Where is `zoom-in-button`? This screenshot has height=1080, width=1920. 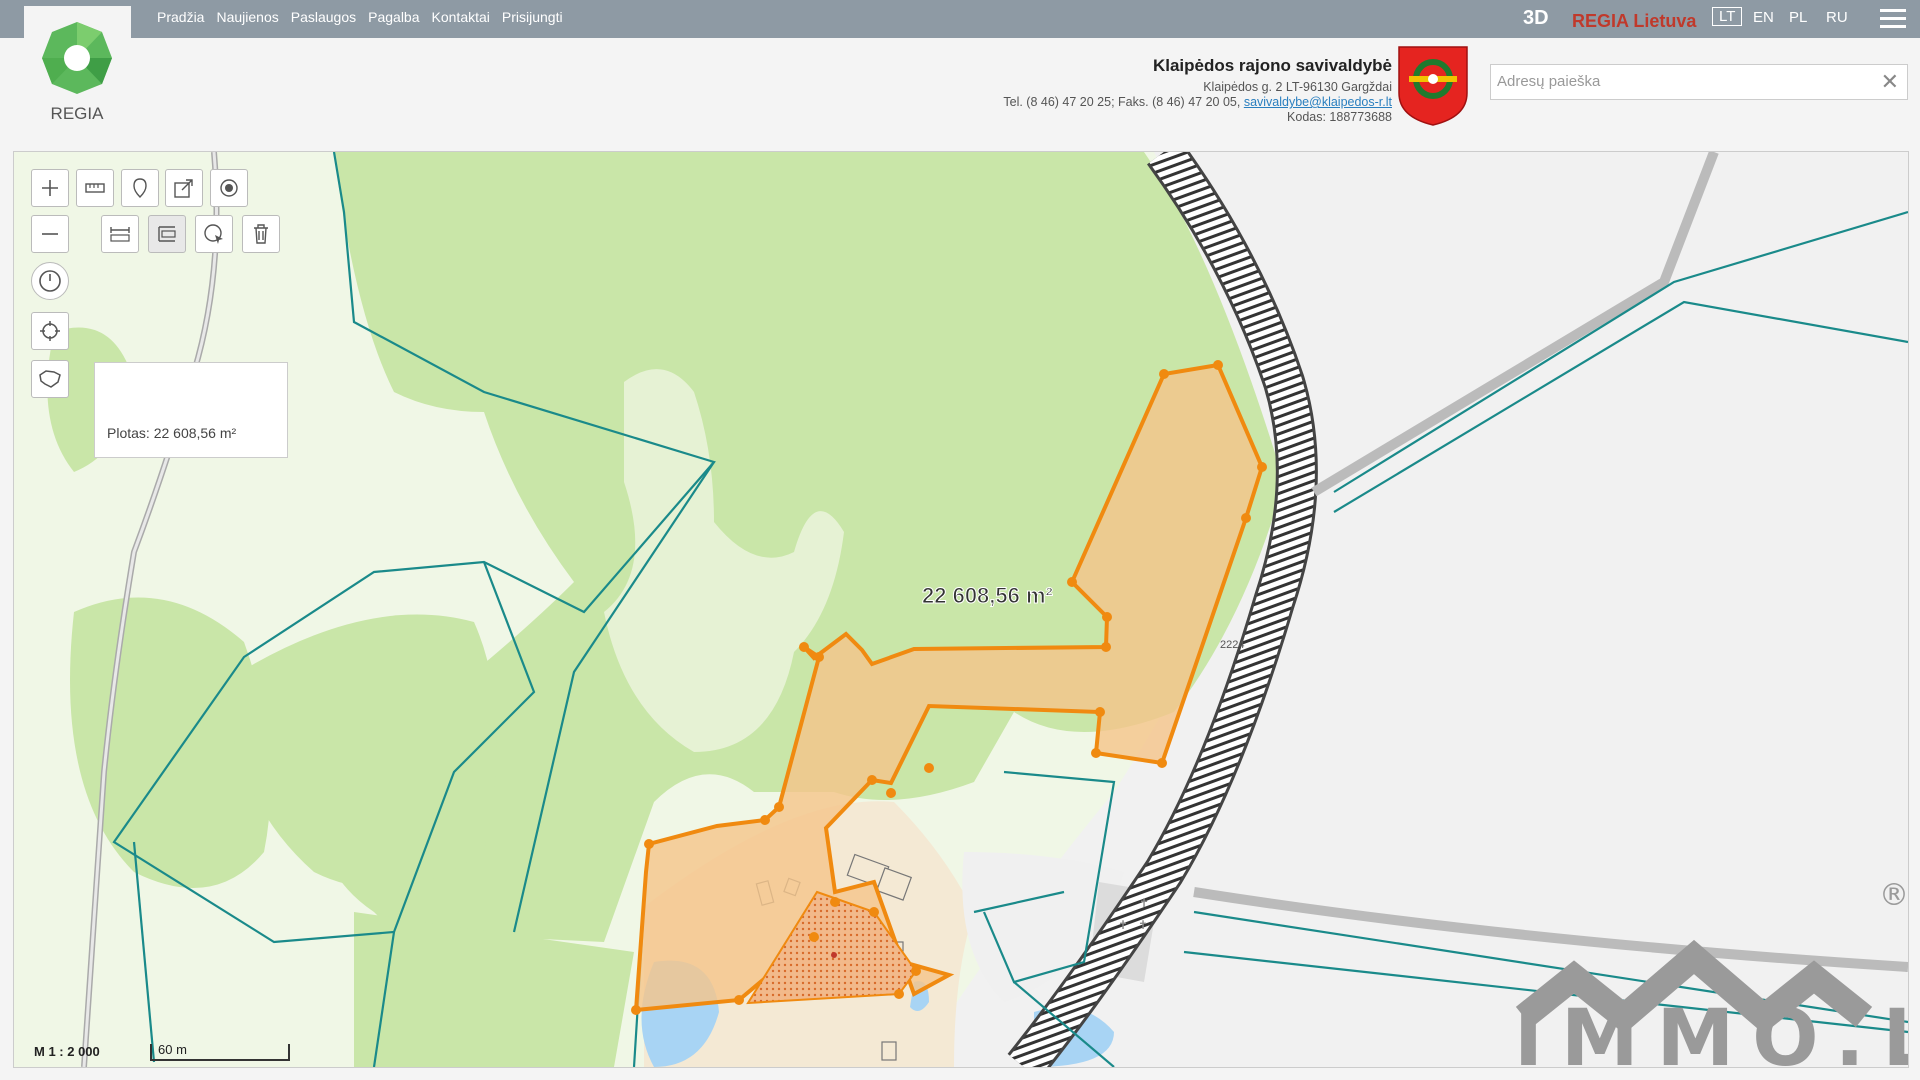 zoom-in-button is located at coordinates (50, 188).